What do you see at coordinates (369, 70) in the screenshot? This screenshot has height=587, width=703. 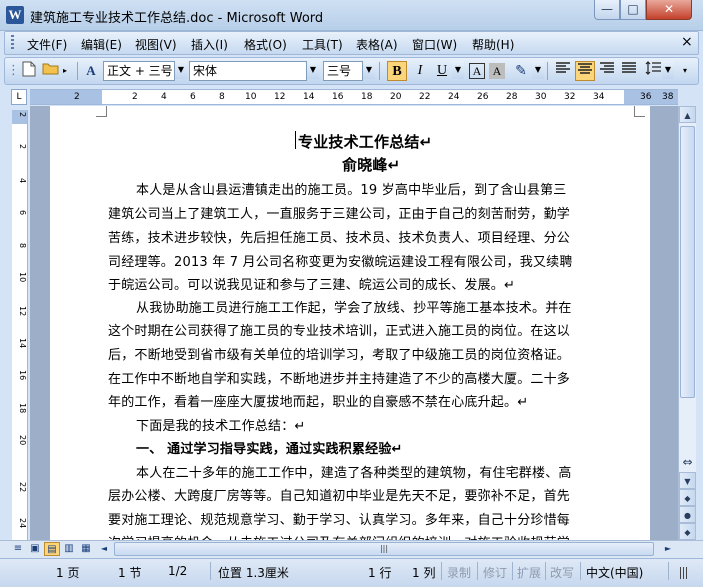 I see `font-size-dropdown-icon: ▼` at bounding box center [369, 70].